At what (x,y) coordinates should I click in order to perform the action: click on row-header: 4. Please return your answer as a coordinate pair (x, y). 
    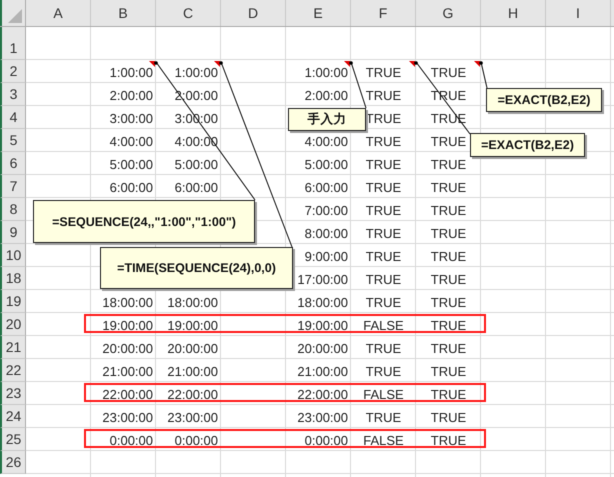
    Looking at the image, I should click on (13, 117).